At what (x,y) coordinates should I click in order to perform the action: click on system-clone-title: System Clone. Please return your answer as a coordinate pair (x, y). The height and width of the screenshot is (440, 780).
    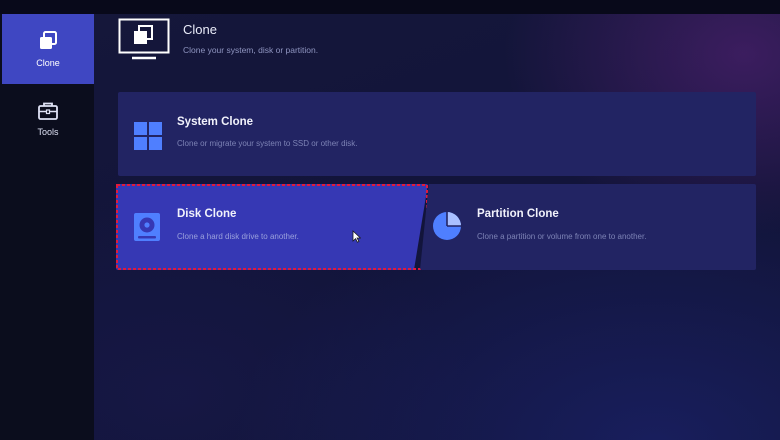
    Looking at the image, I should click on (215, 122).